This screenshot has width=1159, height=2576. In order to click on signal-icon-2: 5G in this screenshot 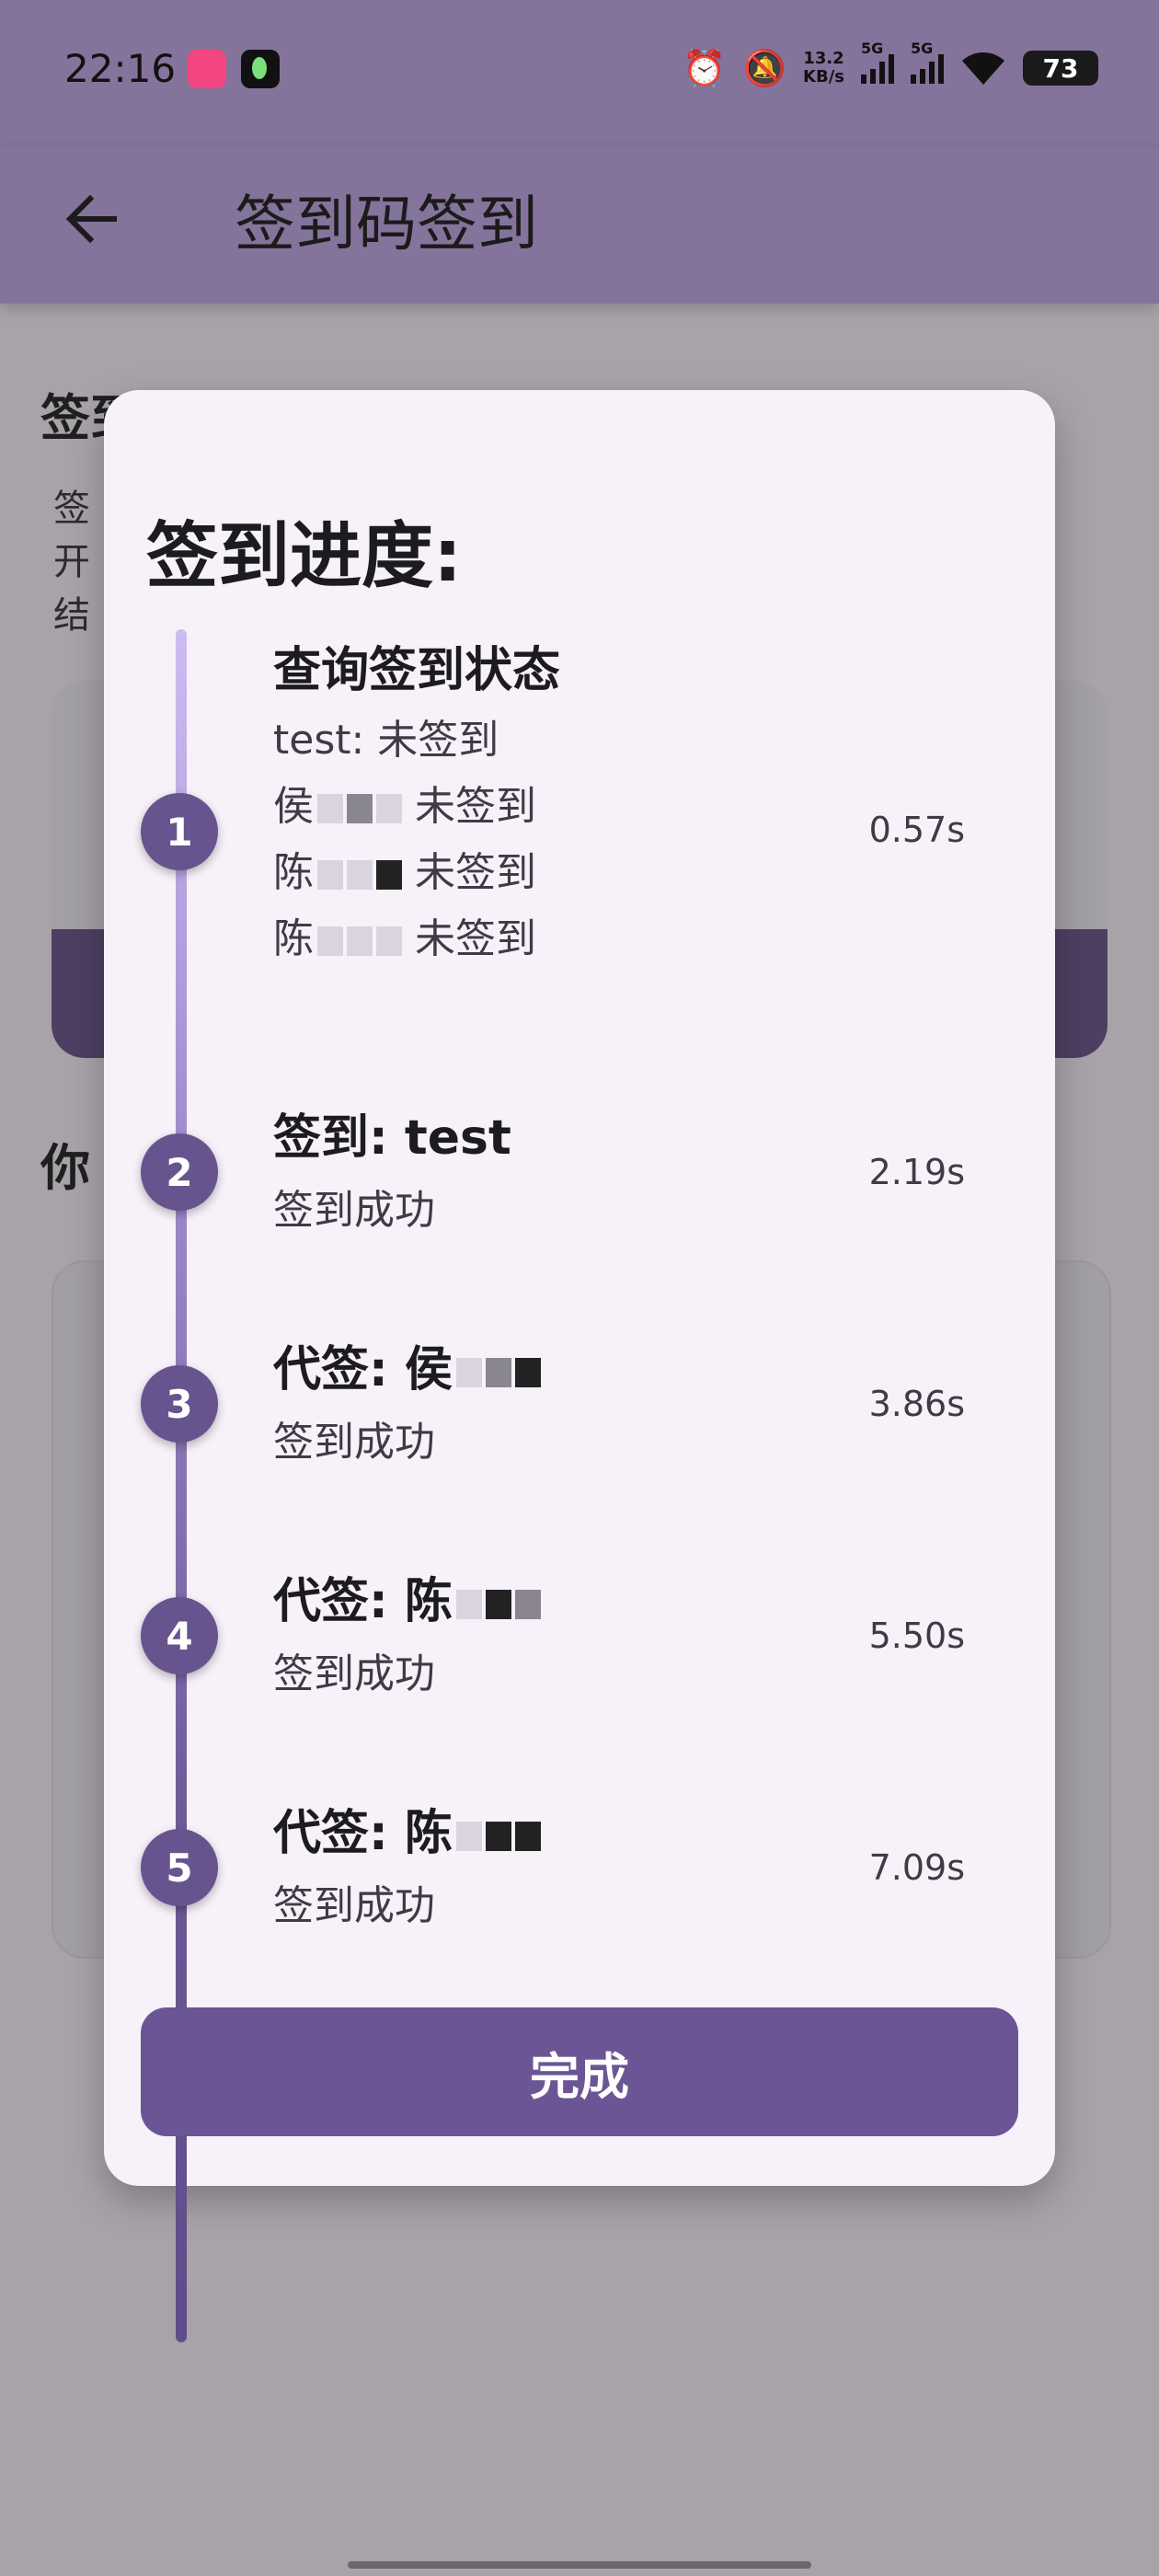, I will do `click(927, 62)`.